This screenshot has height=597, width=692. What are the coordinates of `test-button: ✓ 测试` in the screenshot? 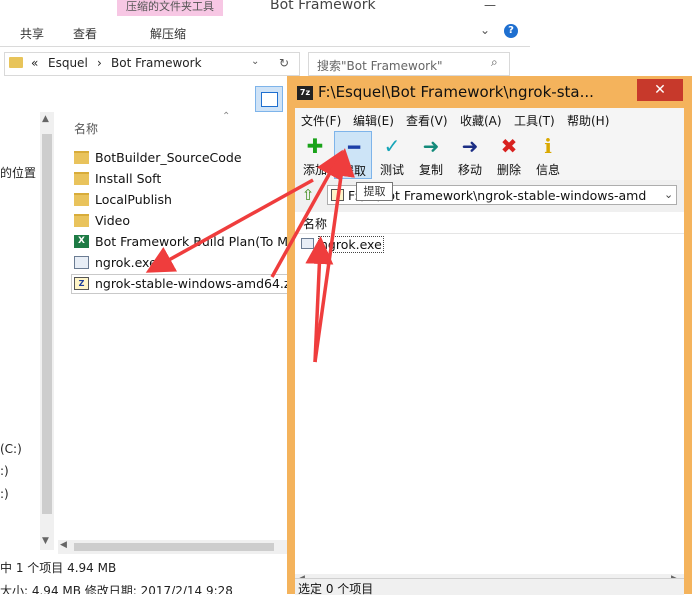 It's located at (392, 155).